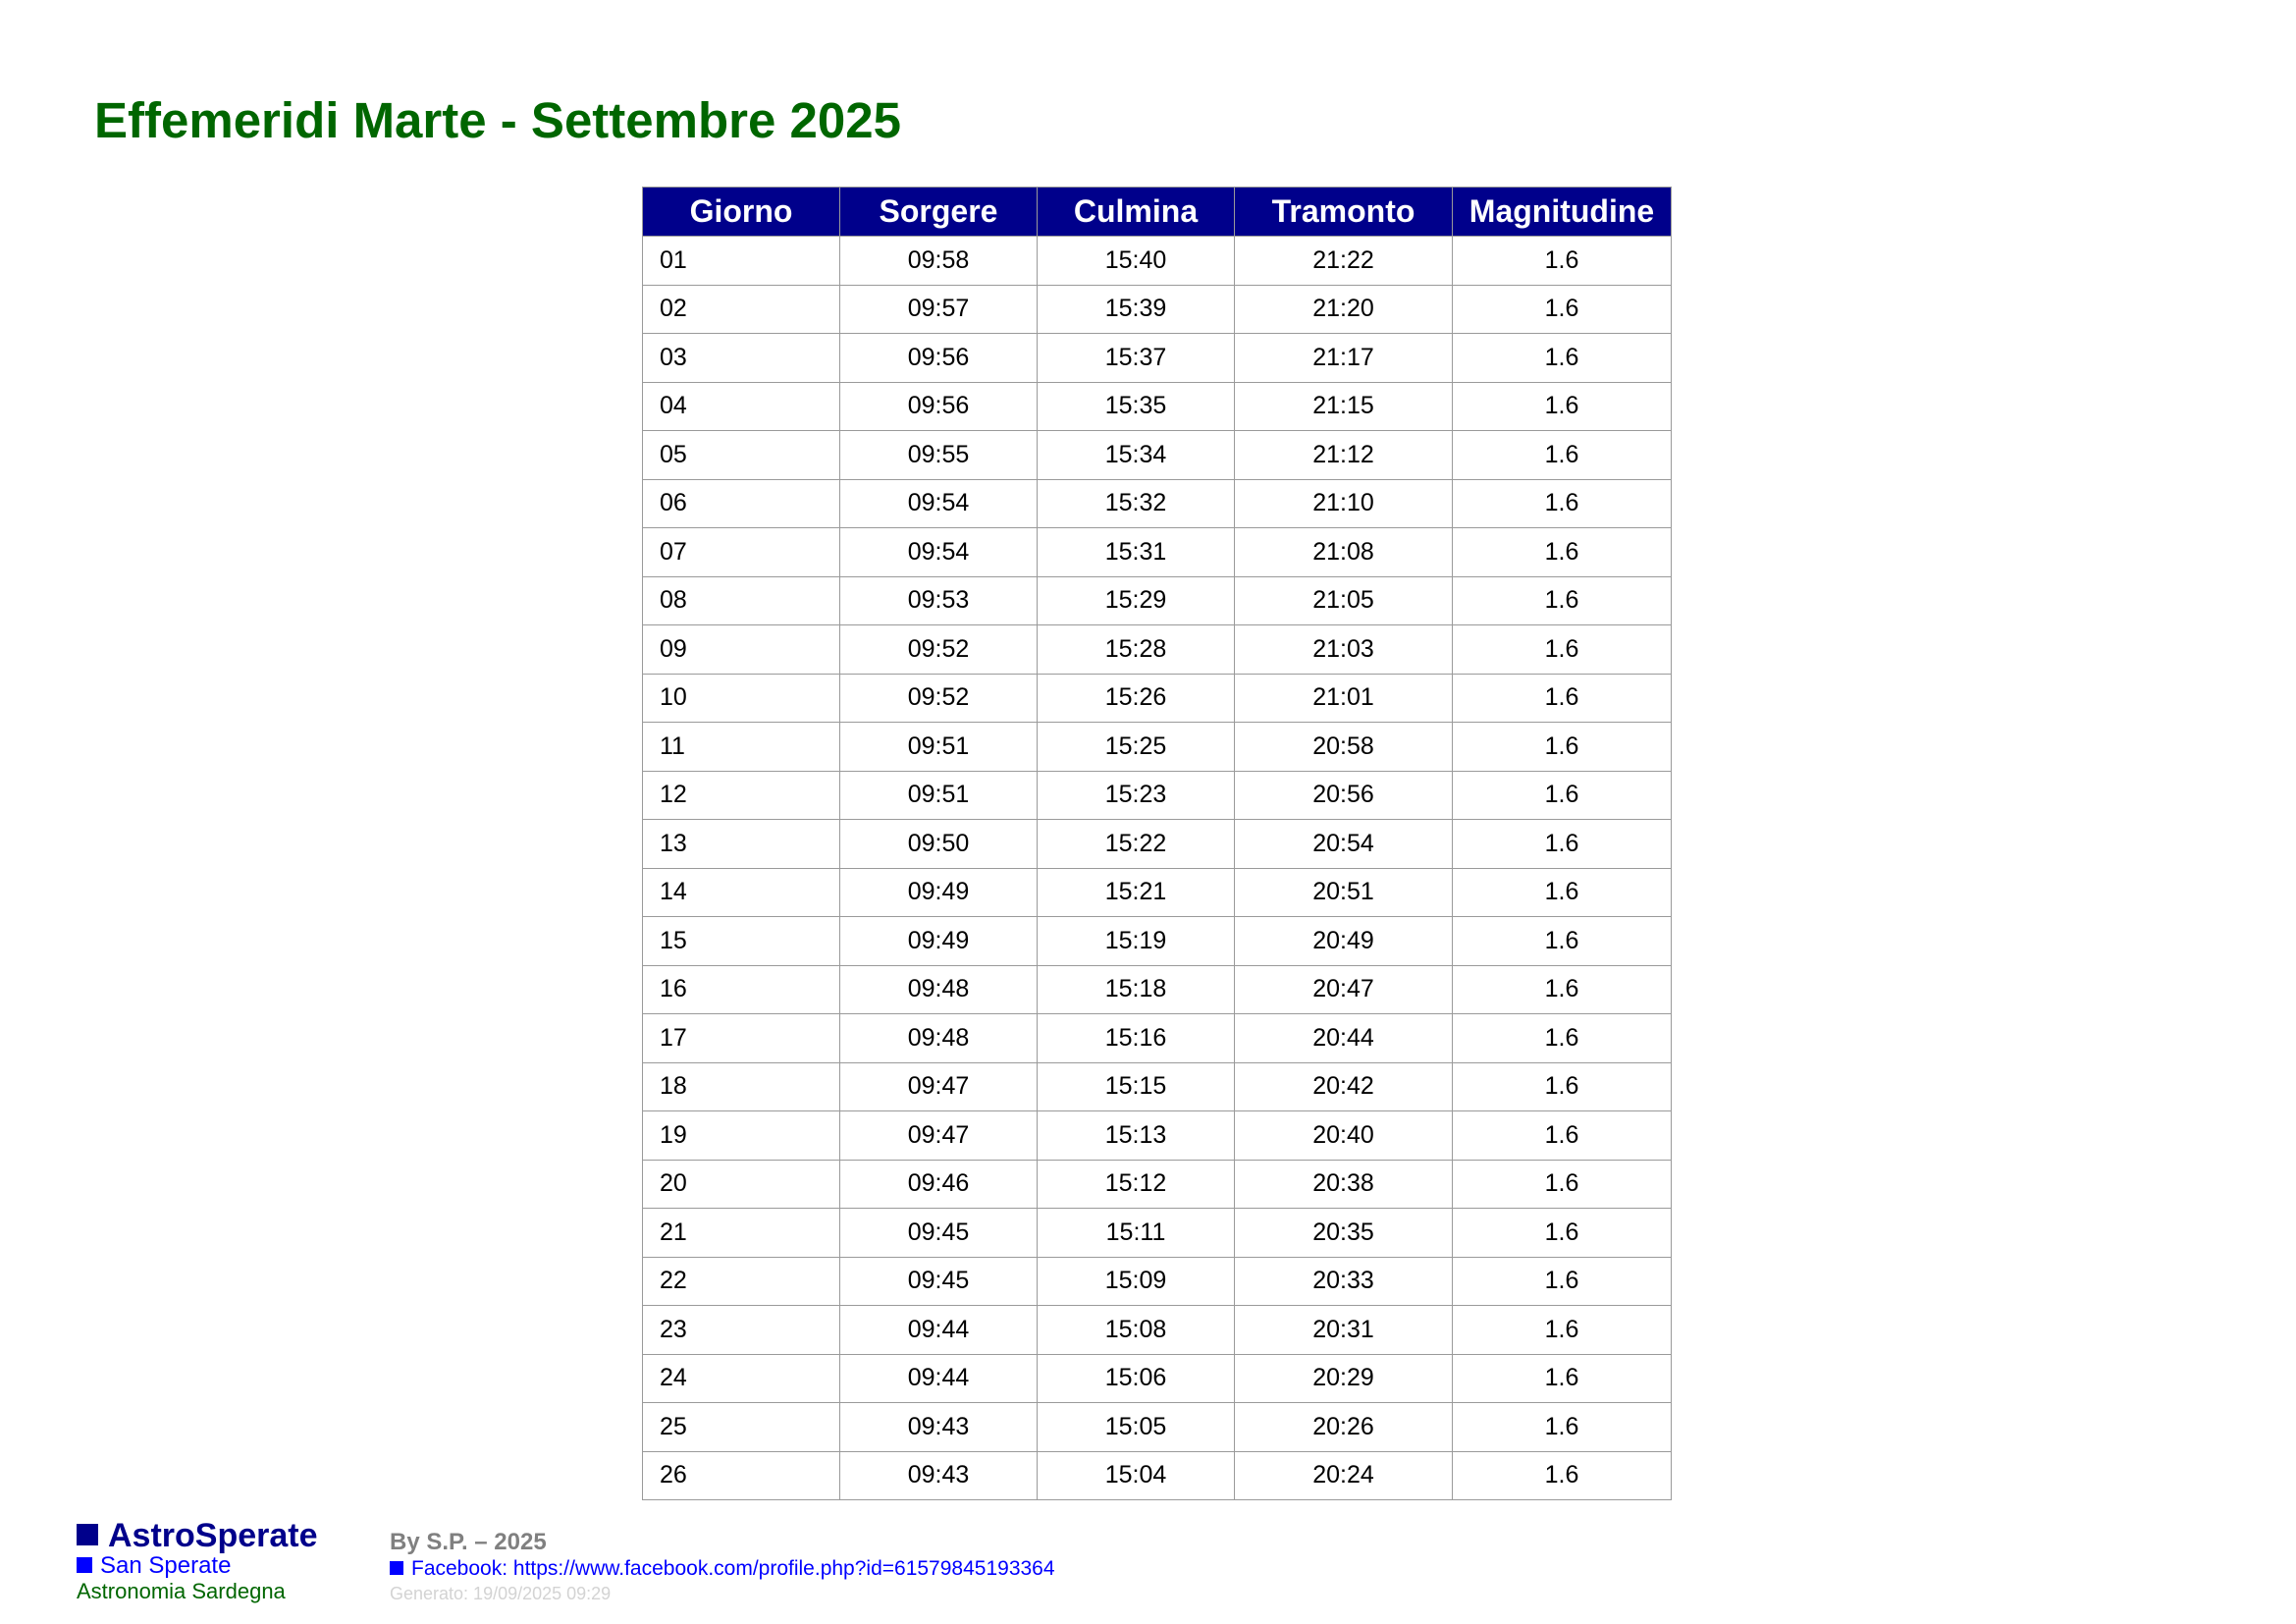 The image size is (2296, 1624). I want to click on table-row: 12 09:51 15:23 20:56 1.6, so click(1157, 795).